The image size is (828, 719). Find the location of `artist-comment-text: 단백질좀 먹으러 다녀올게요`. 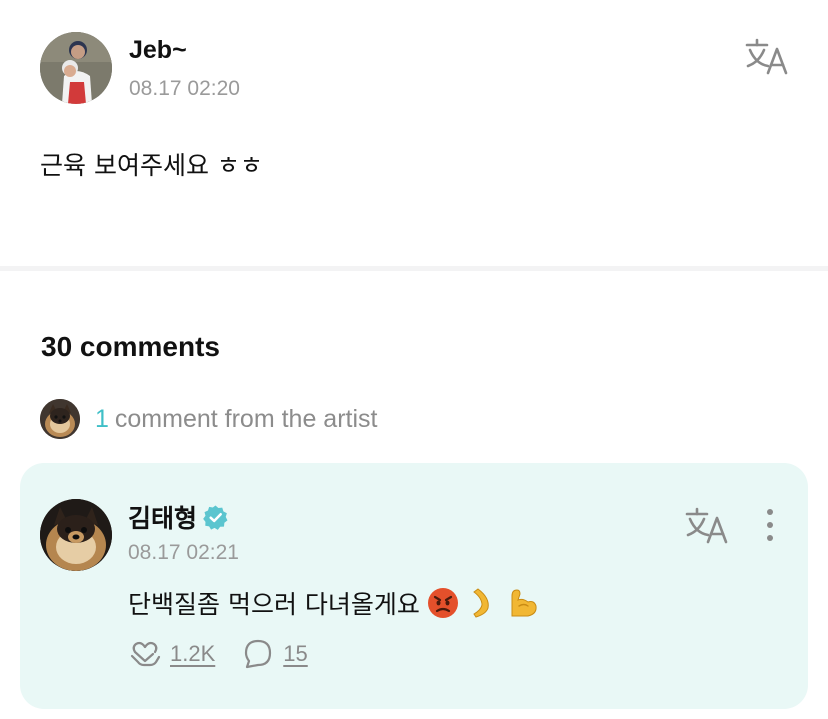

artist-comment-text: 단백질좀 먹으러 다녀올게요 is located at coordinates (274, 604).